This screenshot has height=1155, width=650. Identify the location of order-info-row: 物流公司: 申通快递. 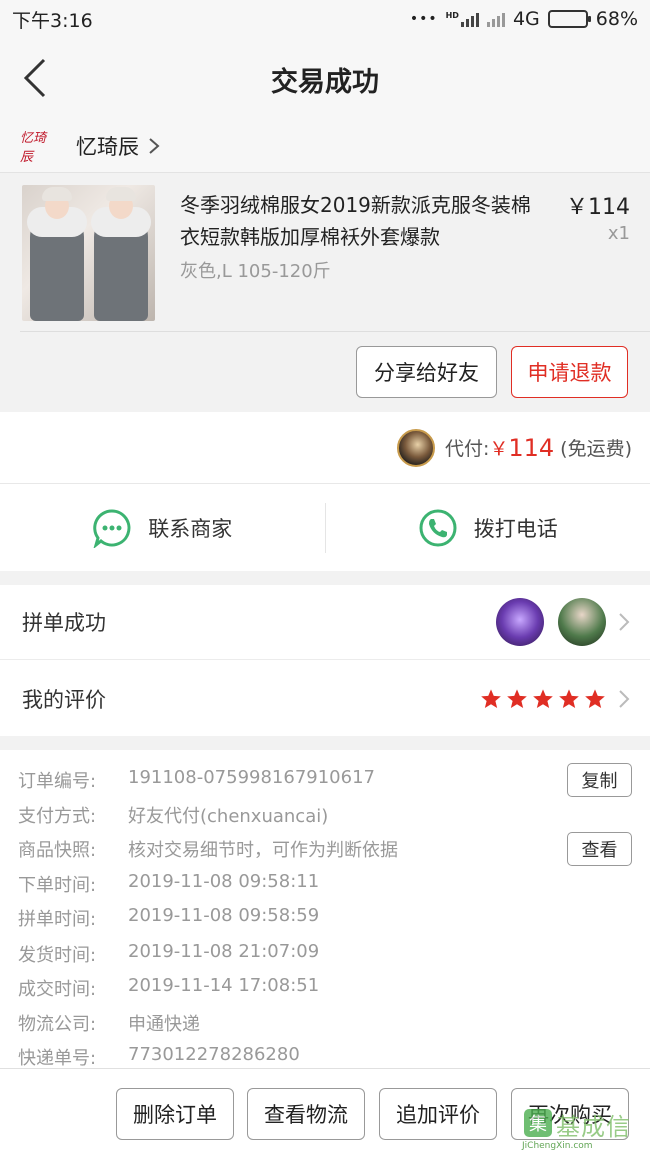
(109, 1023).